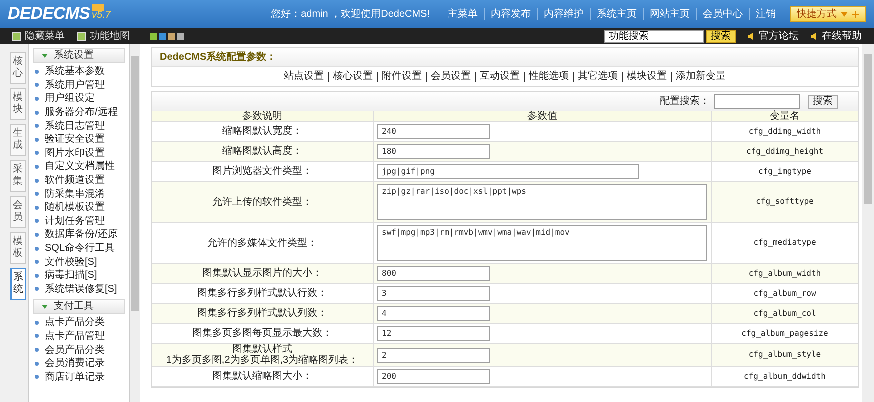 The width and height of the screenshot is (874, 402). Describe the element at coordinates (433, 273) in the screenshot. I see `input-field: 800` at that location.